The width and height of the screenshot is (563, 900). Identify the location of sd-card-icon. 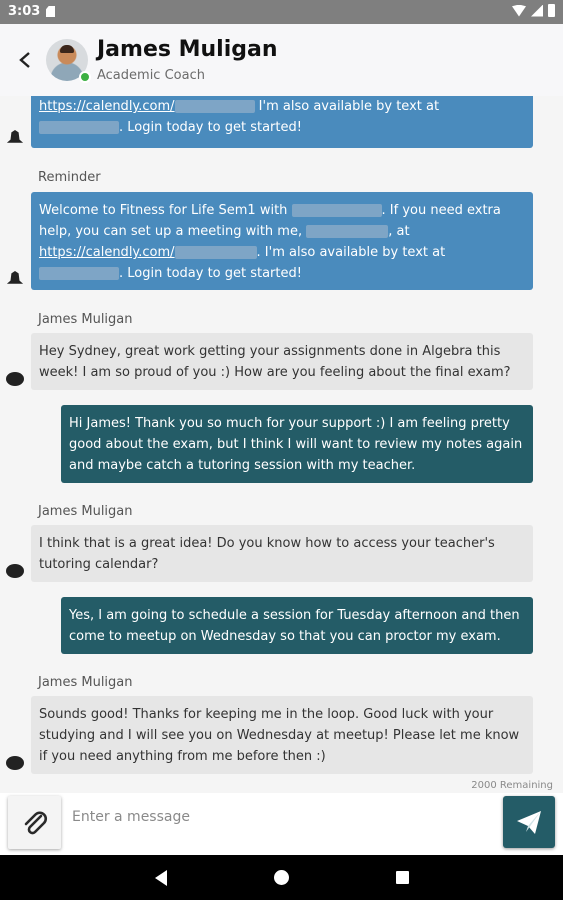
(50, 11).